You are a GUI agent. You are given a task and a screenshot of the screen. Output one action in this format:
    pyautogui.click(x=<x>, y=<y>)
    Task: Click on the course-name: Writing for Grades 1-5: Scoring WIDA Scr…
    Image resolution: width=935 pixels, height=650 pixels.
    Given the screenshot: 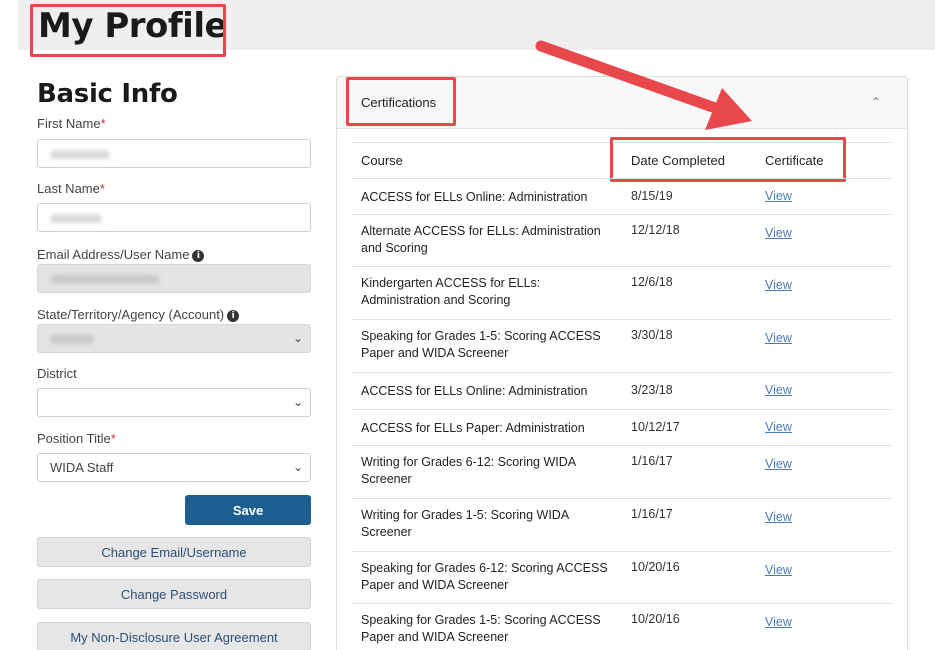 What is the action you would take?
    pyautogui.click(x=465, y=523)
    